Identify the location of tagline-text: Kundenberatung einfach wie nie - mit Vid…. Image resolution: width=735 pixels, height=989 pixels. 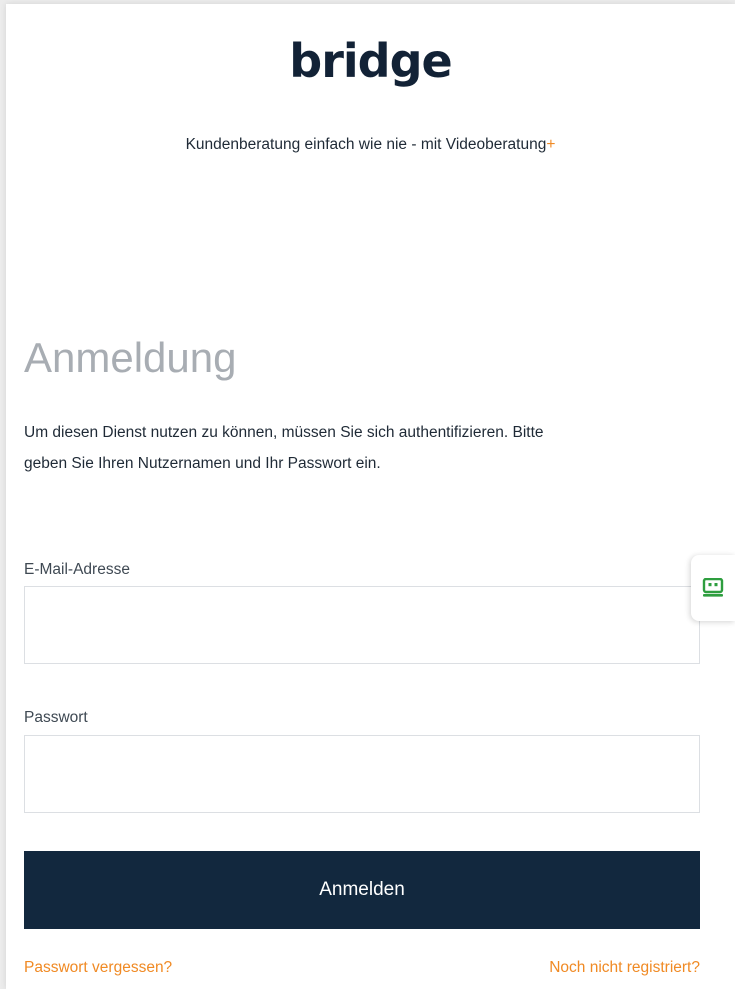
(366, 144).